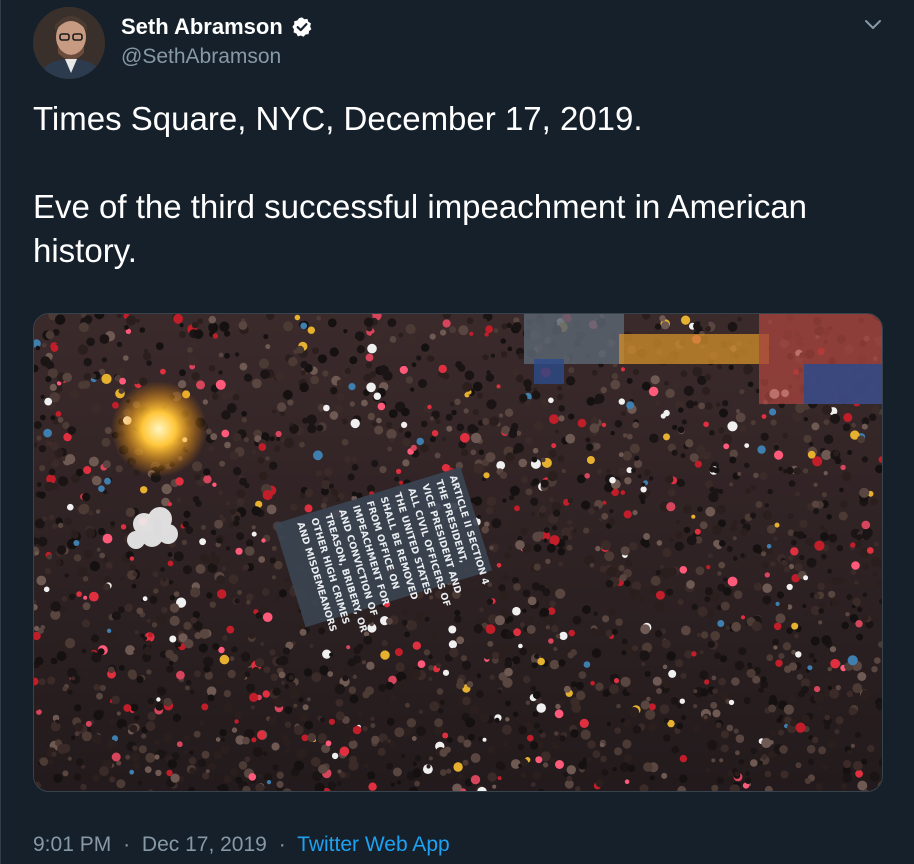 The height and width of the screenshot is (864, 914). Describe the element at coordinates (873, 25) in the screenshot. I see `chevron-down-icon` at that location.